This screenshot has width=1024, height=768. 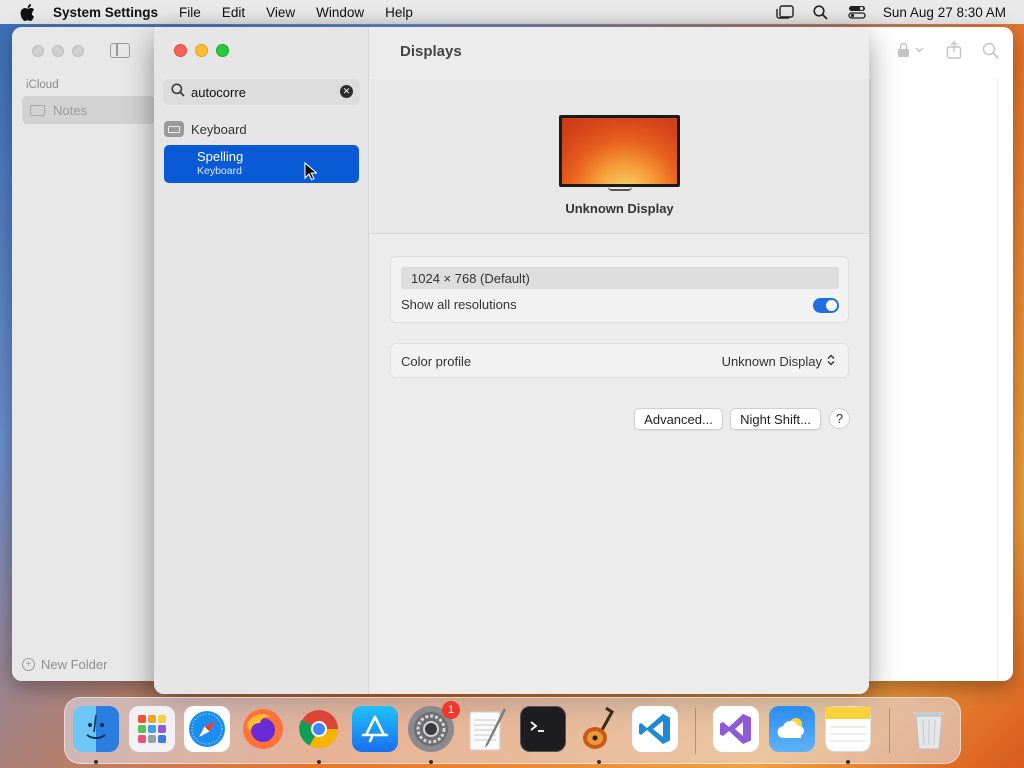 I want to click on notes-editor, so click(x=934, y=379).